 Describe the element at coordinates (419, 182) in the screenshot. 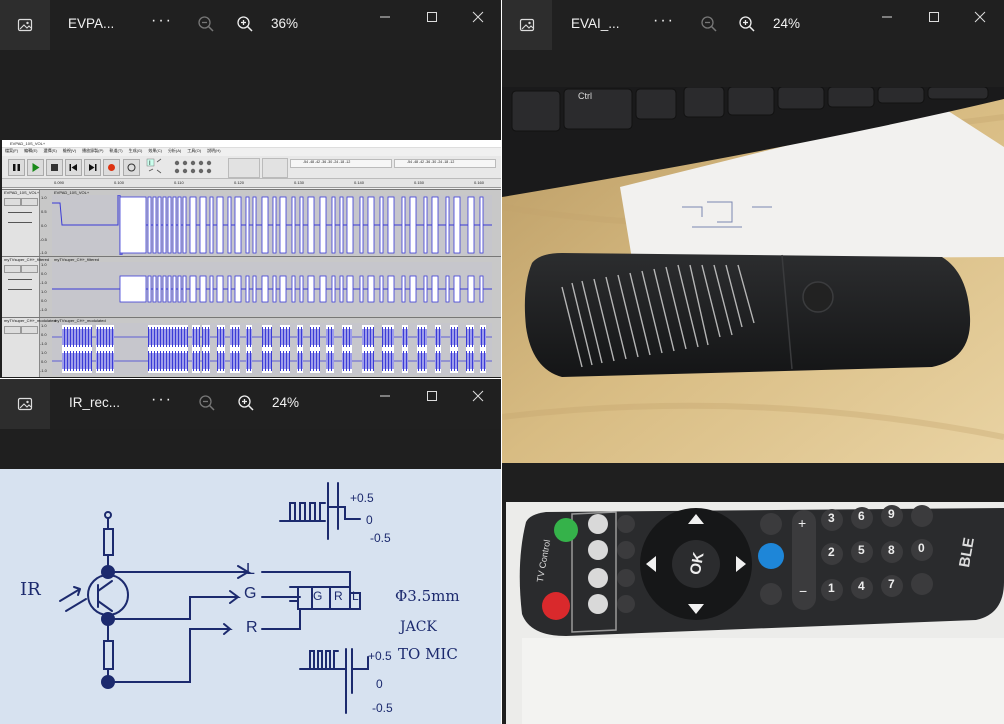

I see `time-tick: 0.150` at that location.